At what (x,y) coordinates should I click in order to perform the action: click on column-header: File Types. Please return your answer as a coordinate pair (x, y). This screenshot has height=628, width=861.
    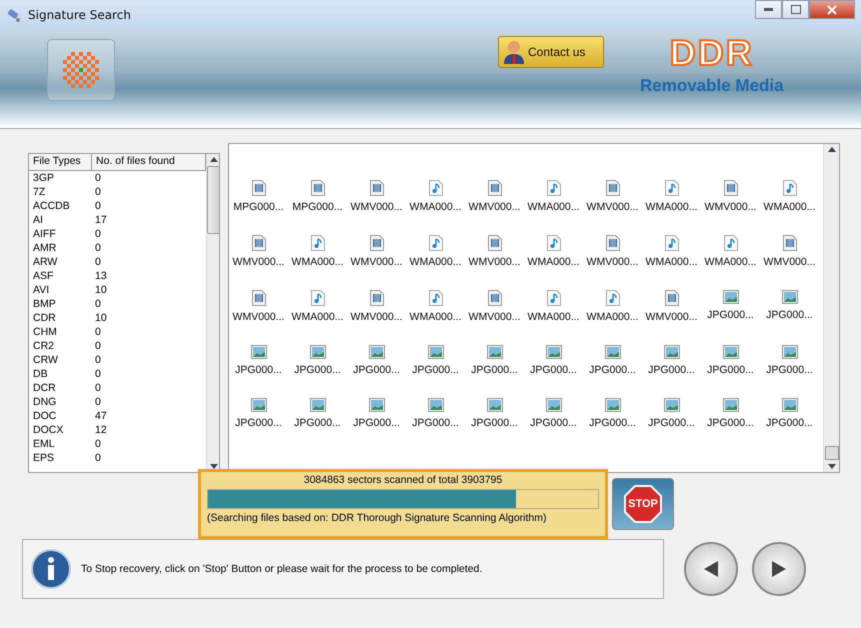
    Looking at the image, I should click on (60, 162).